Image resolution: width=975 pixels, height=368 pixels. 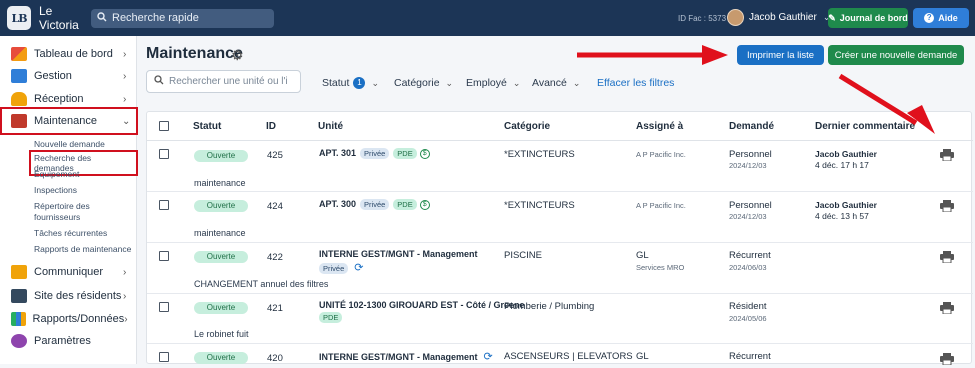 I want to click on sub-new-request: Nouvelle demande, so click(x=69, y=144).